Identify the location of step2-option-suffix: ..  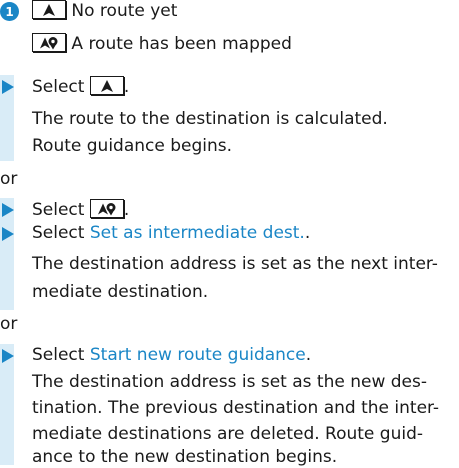
(307, 233).